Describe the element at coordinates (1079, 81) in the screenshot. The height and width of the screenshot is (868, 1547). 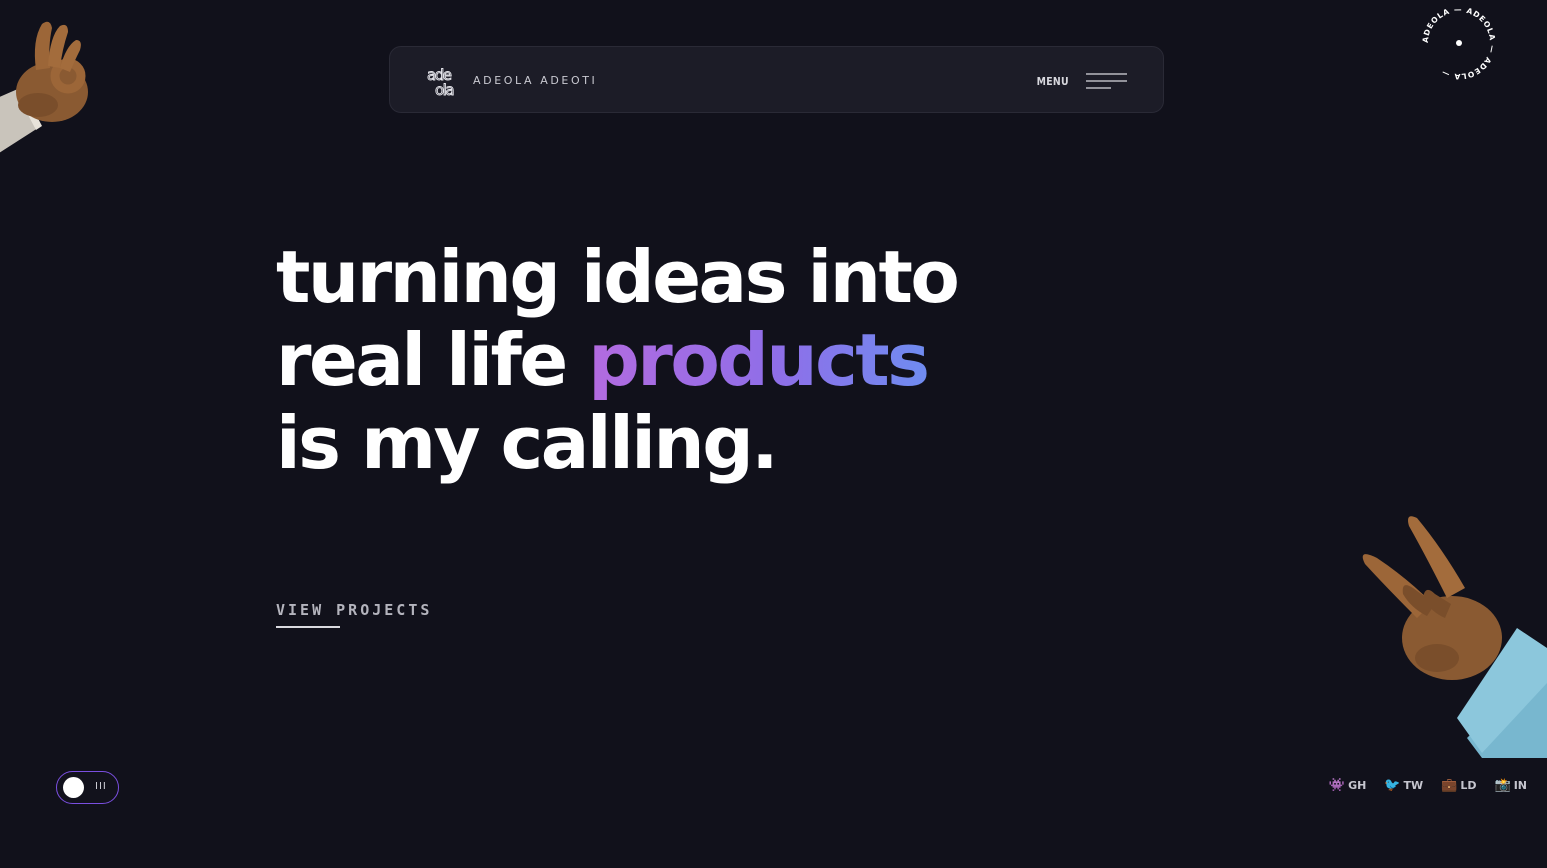
I see `menu-button: MENU` at that location.